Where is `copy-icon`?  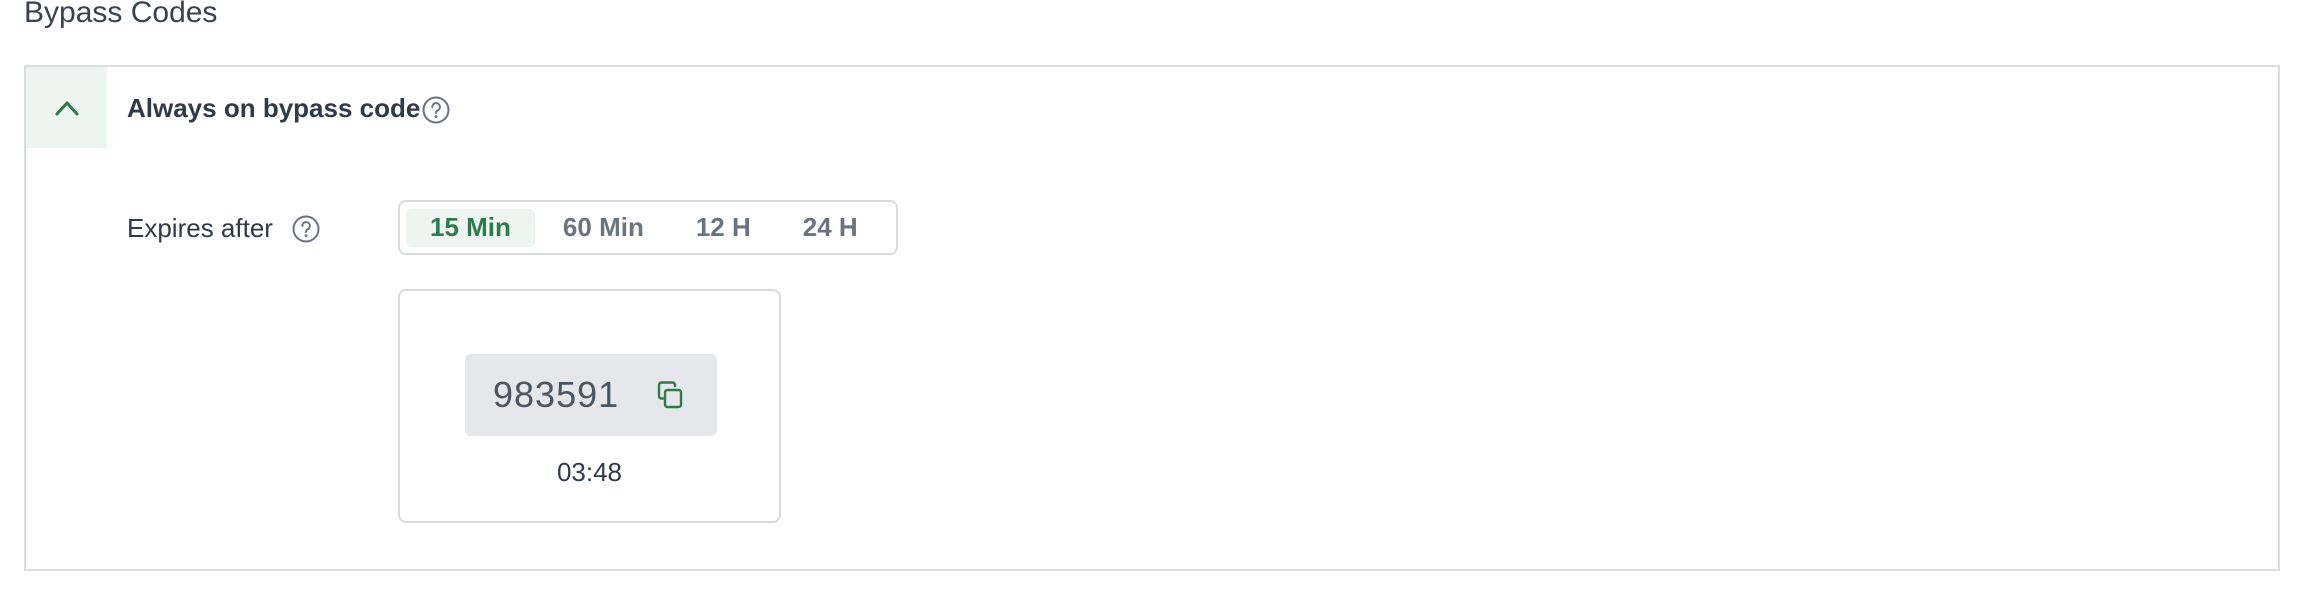 copy-icon is located at coordinates (670, 395).